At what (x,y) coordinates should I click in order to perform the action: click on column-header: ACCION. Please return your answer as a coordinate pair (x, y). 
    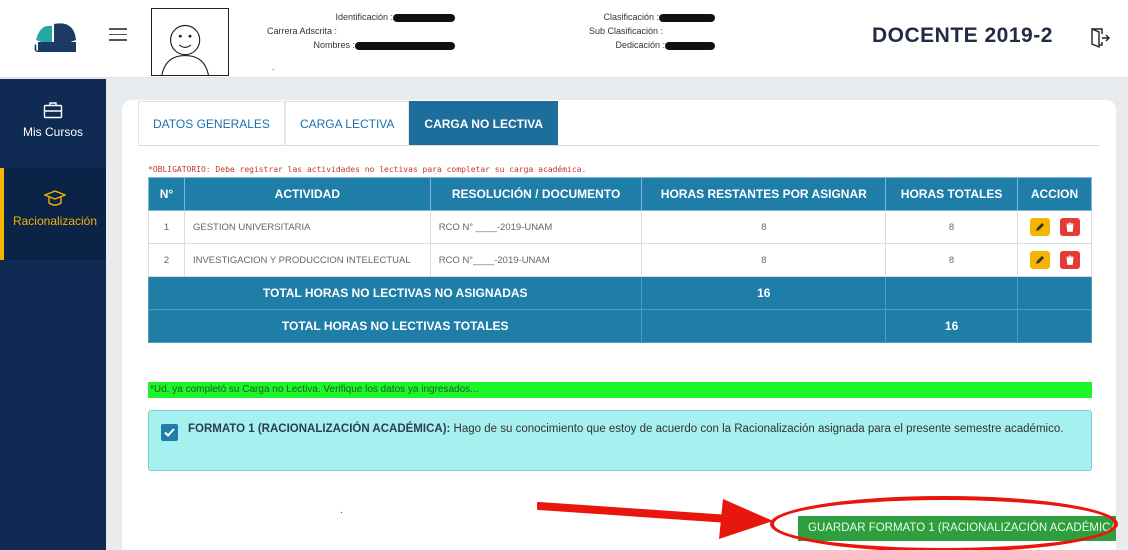
    Looking at the image, I should click on (1054, 194).